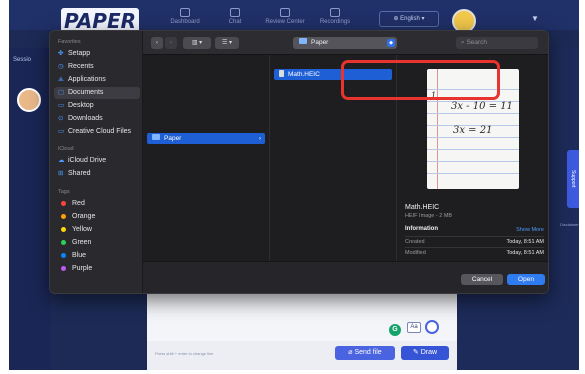 Image resolution: width=585 pixels, height=374 pixels. What do you see at coordinates (482, 106) in the screenshot?
I see `handwriting-line-1: 3x - 10 = 11` at bounding box center [482, 106].